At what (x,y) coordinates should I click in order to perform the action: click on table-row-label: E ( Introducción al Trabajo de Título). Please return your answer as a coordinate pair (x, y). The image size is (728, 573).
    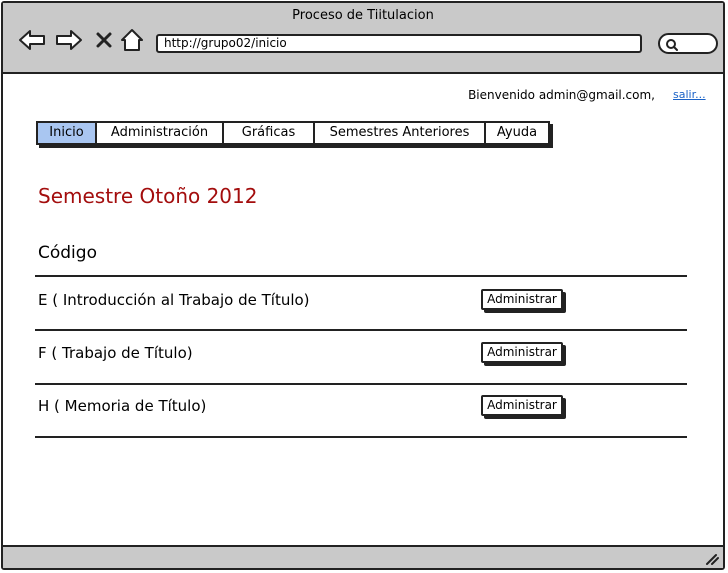
    Looking at the image, I should click on (174, 300).